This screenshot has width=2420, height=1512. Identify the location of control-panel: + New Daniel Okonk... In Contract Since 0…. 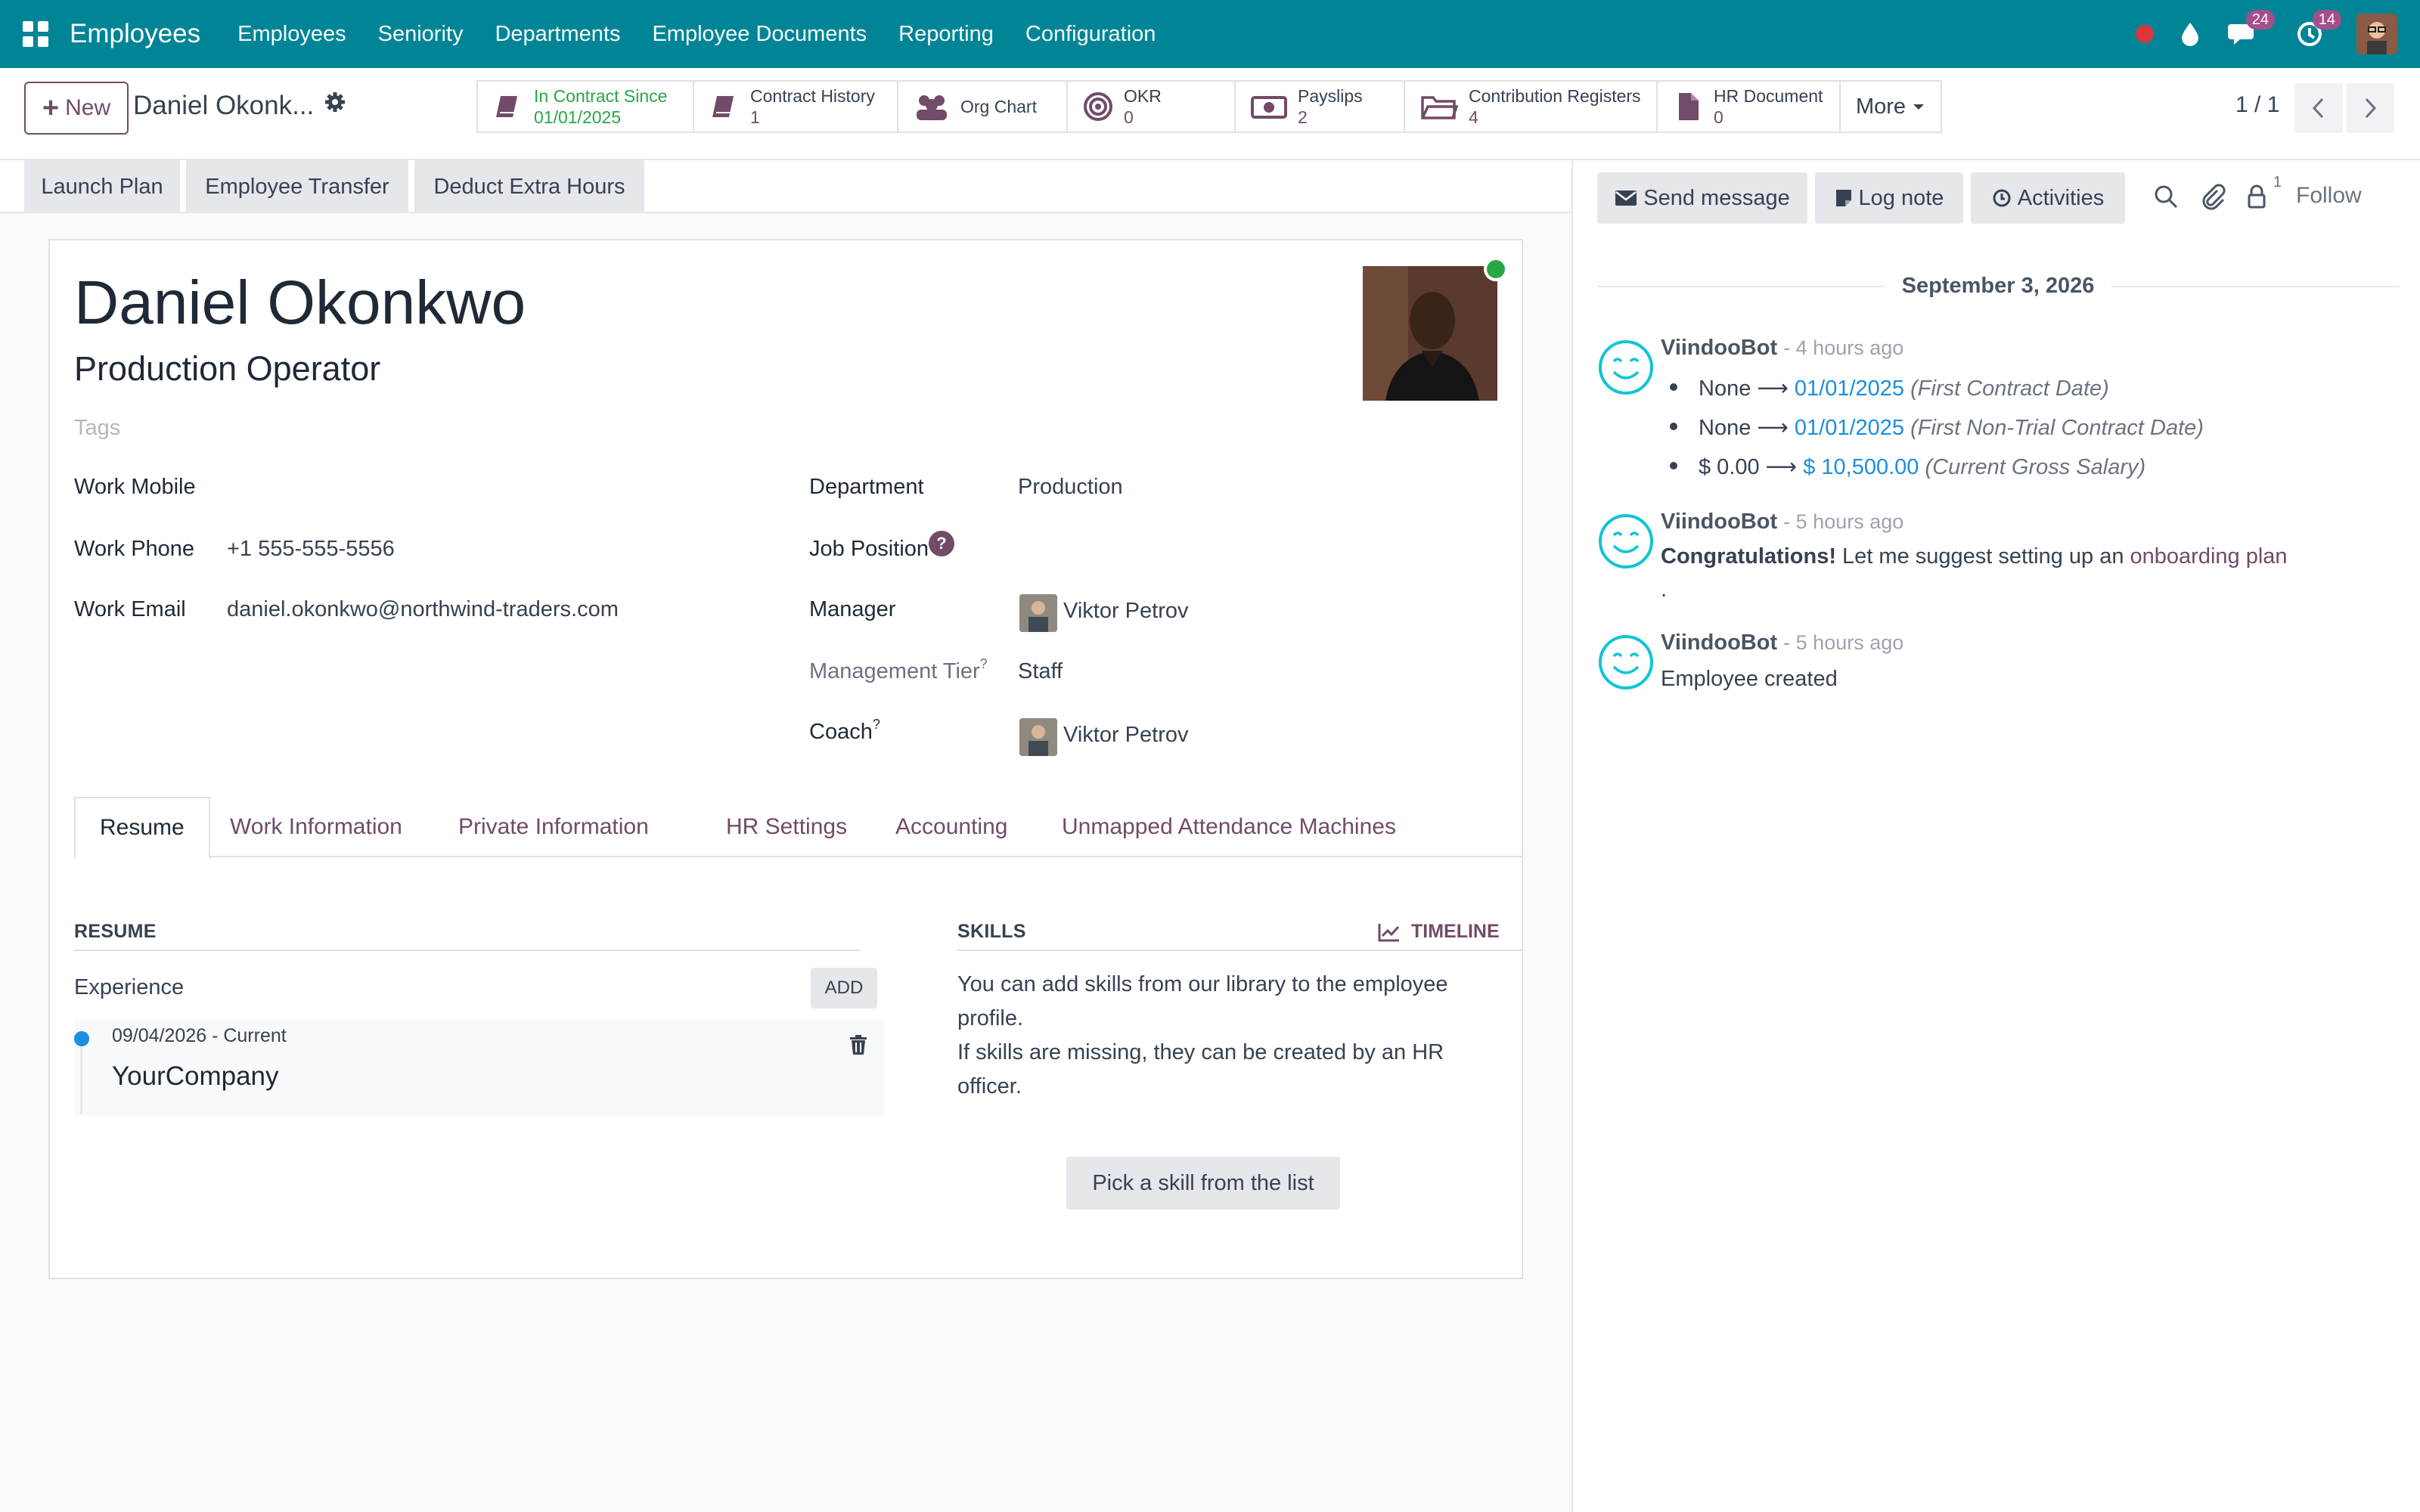
(1210, 114).